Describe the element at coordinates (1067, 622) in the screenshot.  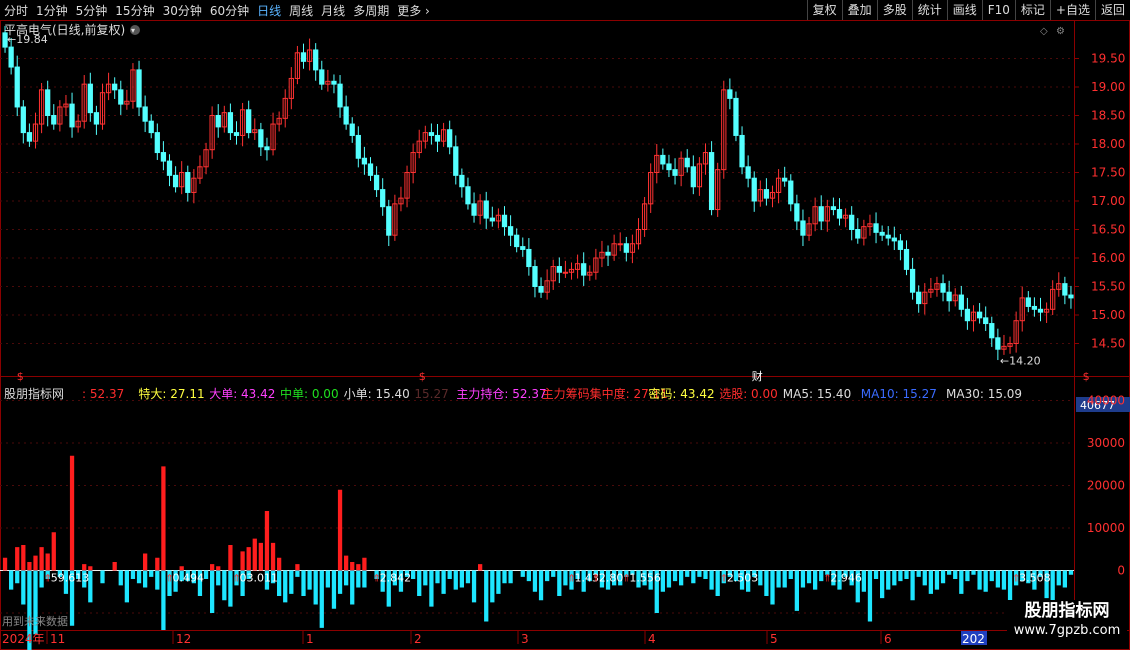
I see `site-watermark: 股朋指标网 www.7gpzb.com` at that location.